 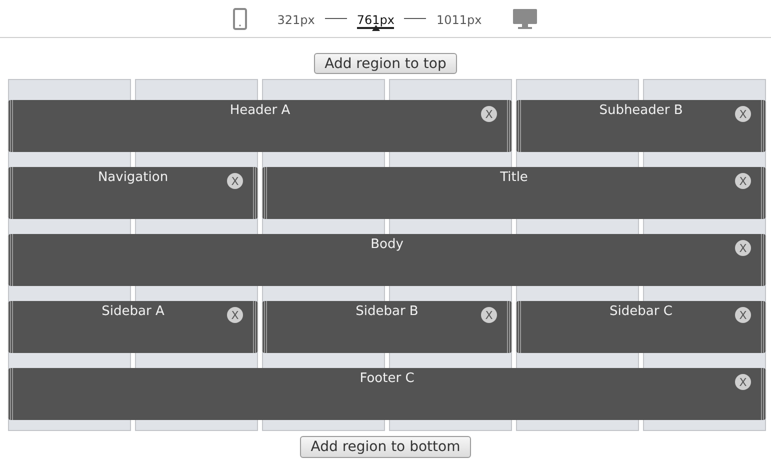 I want to click on region-block: Header A X, so click(x=260, y=126).